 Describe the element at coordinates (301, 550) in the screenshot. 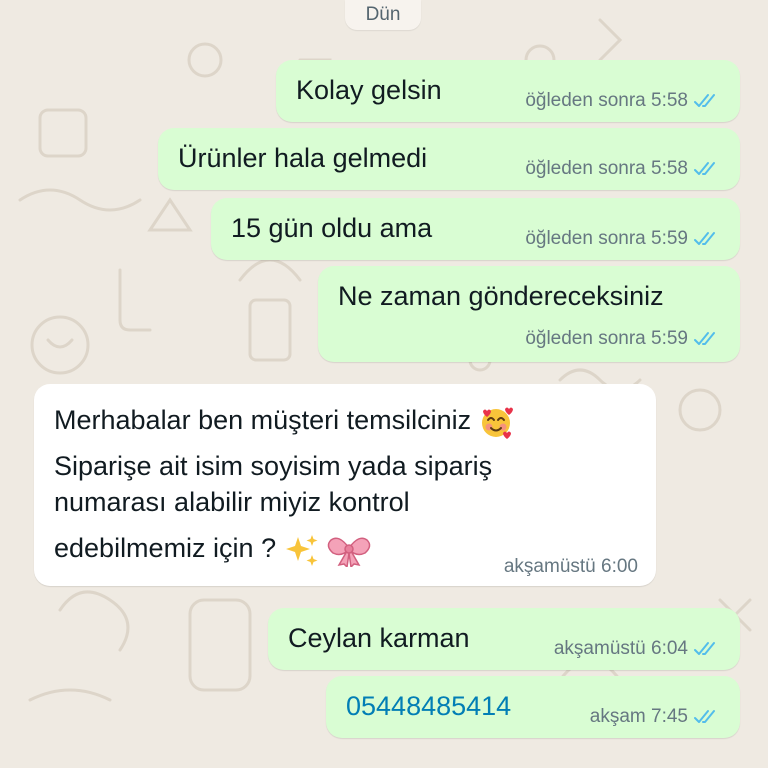

I see `sparkles-icon` at that location.